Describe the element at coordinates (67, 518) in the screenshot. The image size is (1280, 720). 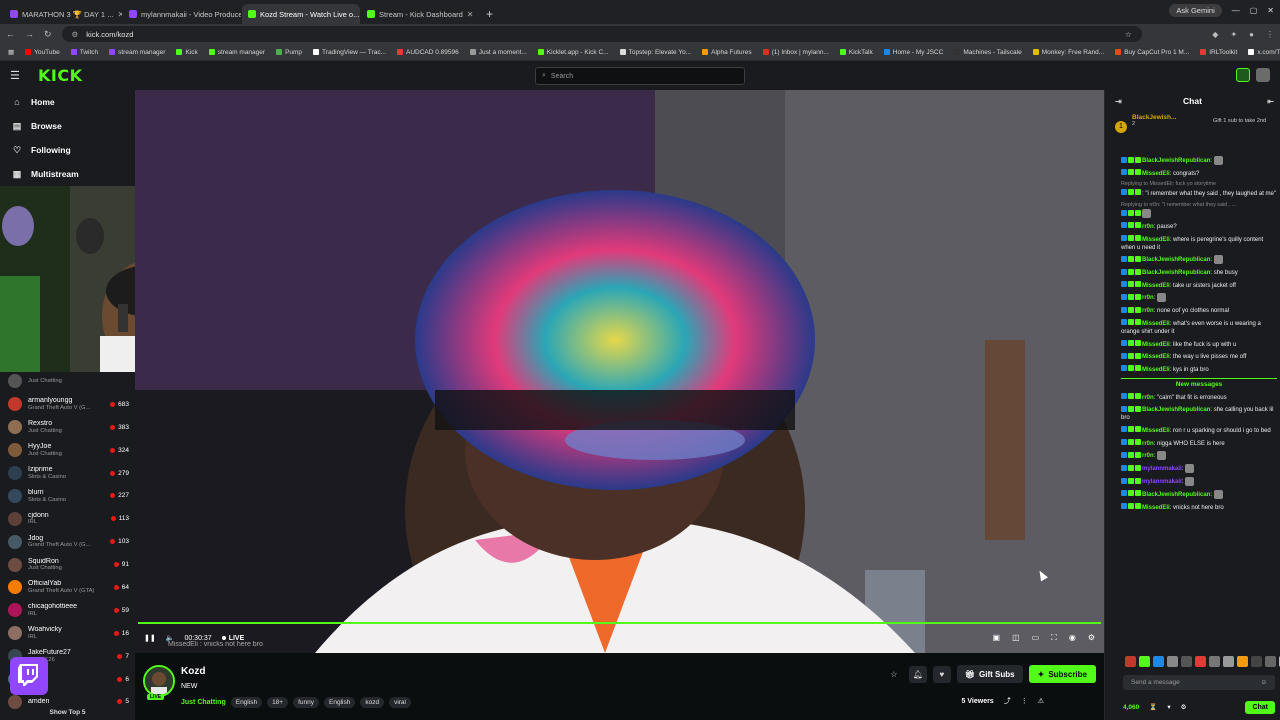
I see `channel-item: cjdonn IRL 113` at that location.